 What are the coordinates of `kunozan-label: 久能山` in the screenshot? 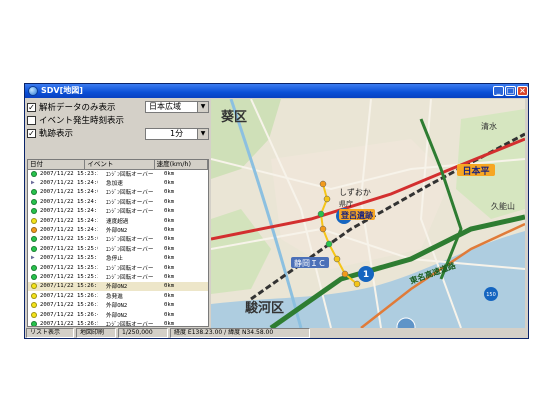 It's located at (503, 206).